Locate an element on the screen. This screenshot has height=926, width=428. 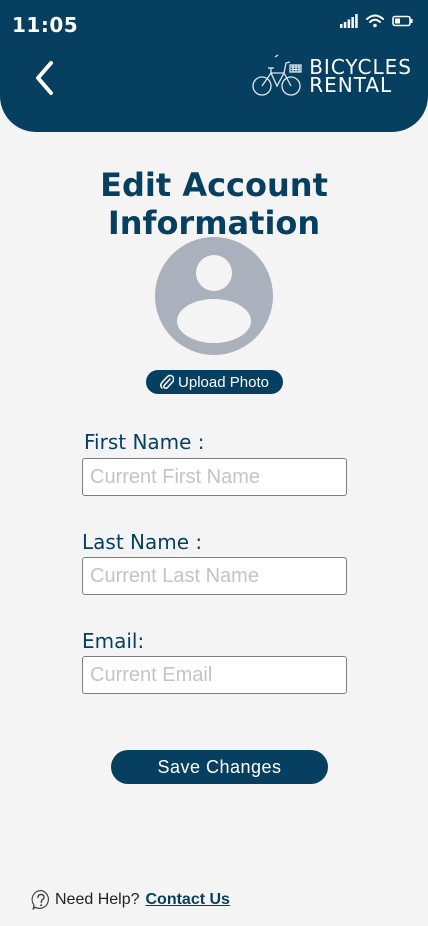
page-title: Edit Account Information is located at coordinates (214, 204).